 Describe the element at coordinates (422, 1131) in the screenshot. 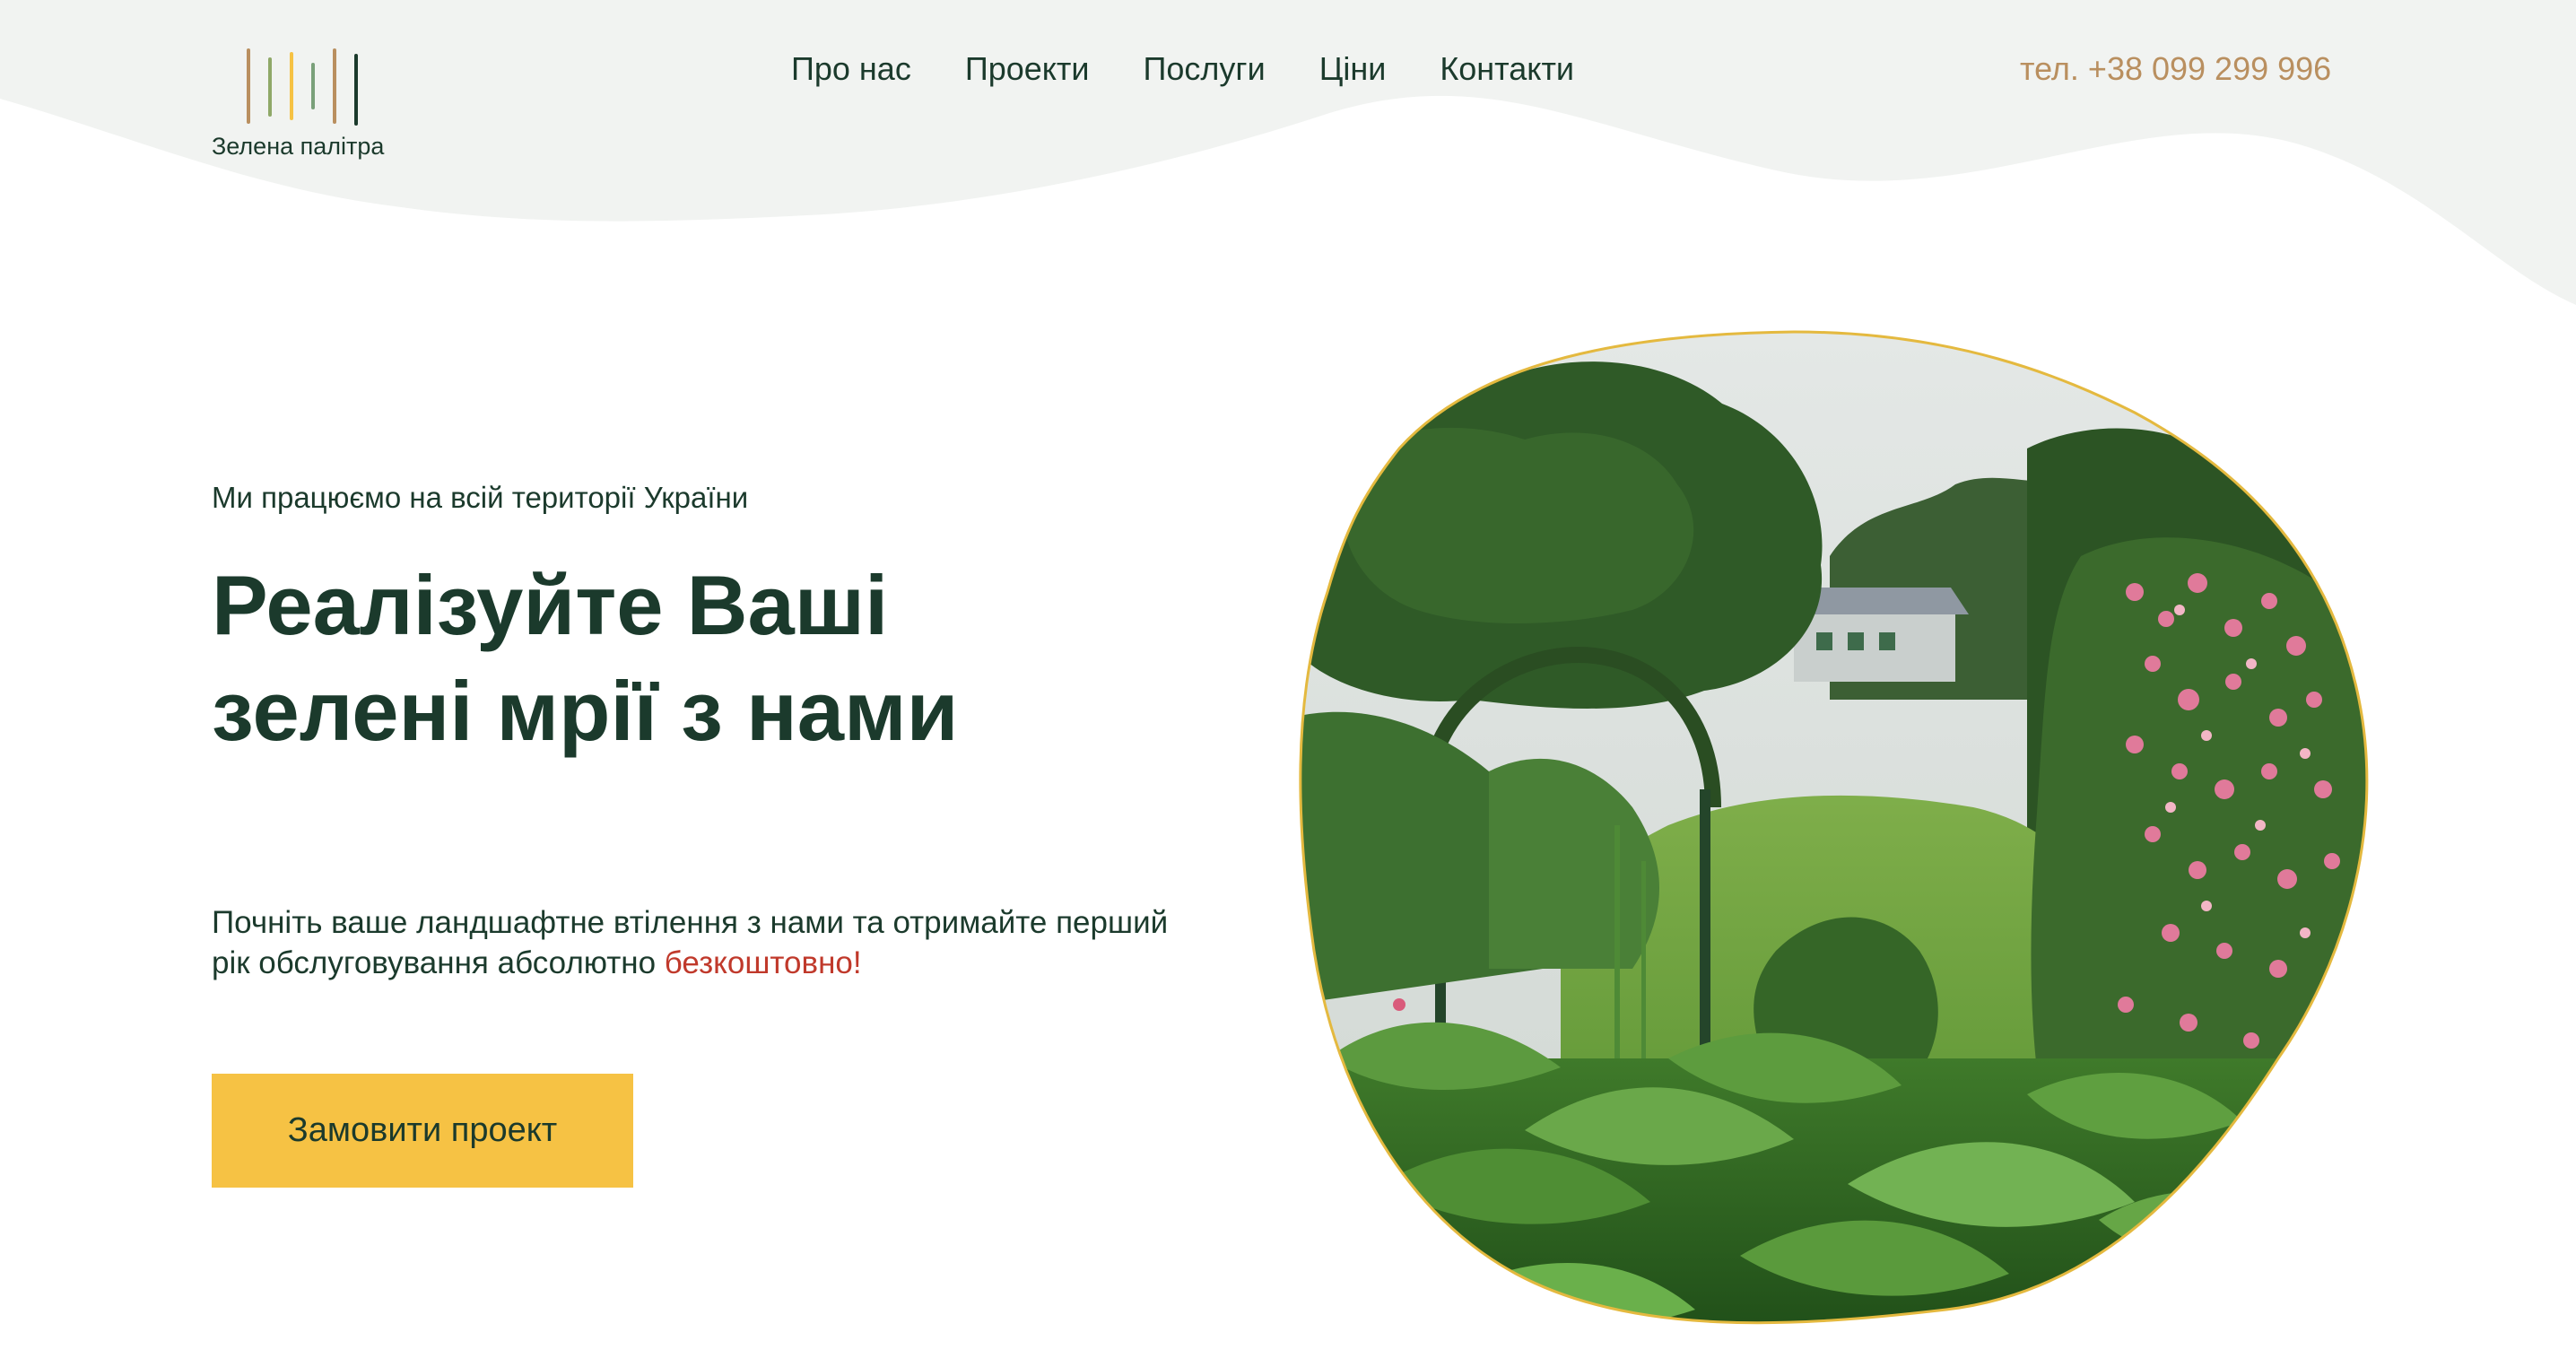

I see `order-project-button: Замовити проект` at that location.